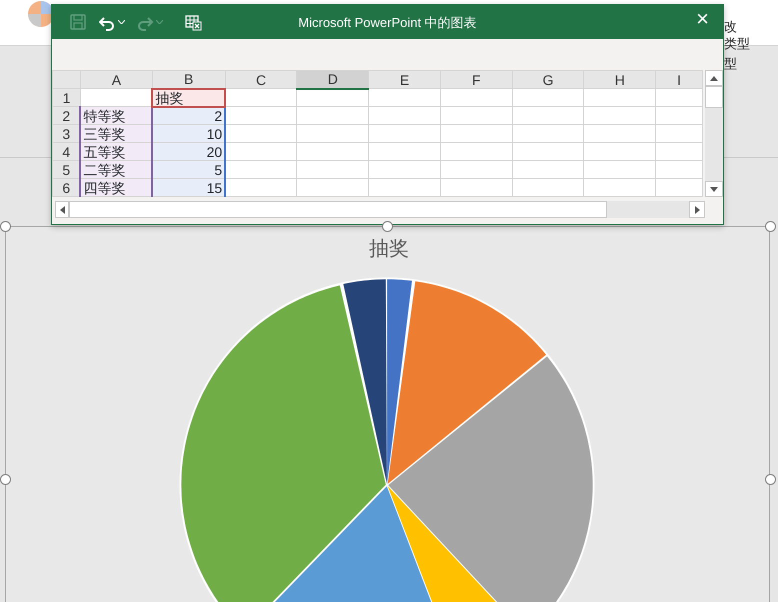 This screenshot has height=602, width=778. I want to click on table-cell: 二等奖, so click(116, 169).